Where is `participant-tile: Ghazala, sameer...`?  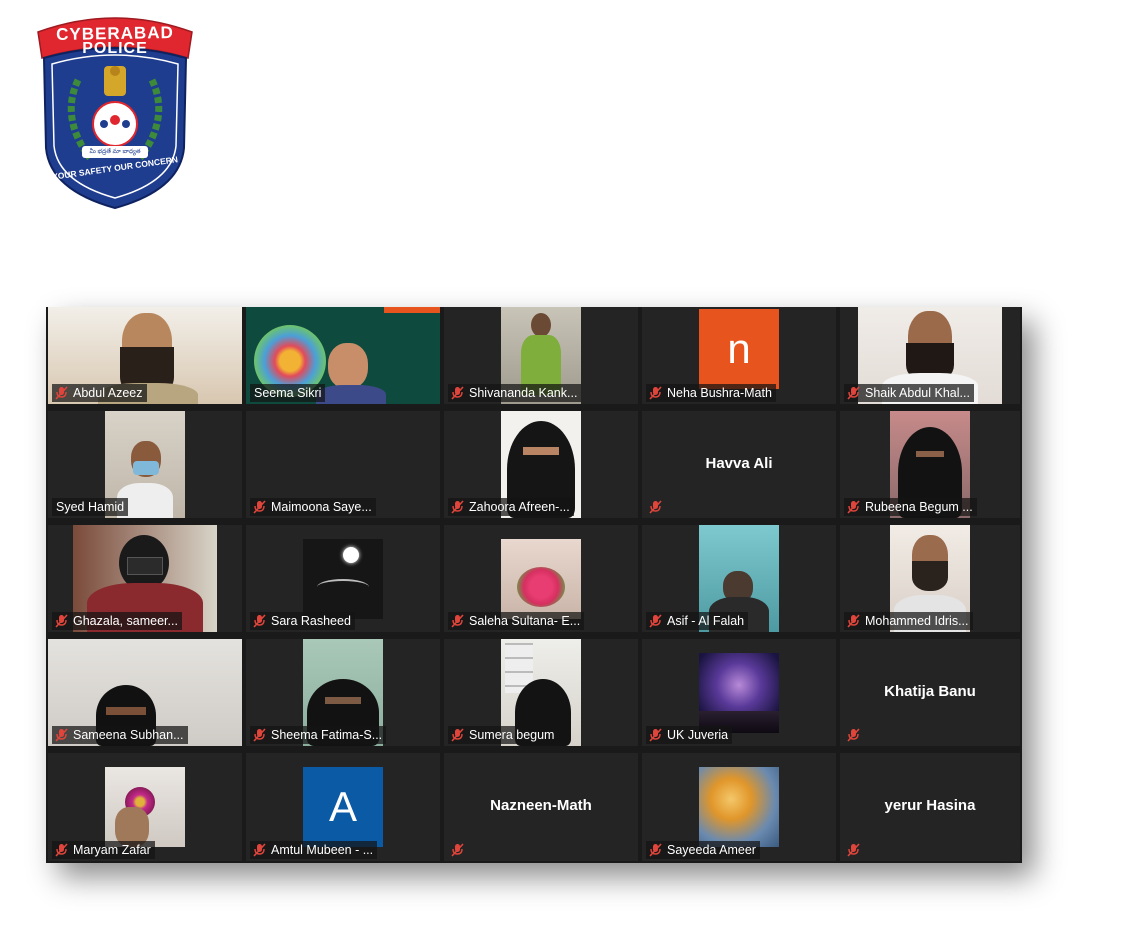 participant-tile: Ghazala, sameer... is located at coordinates (145, 578).